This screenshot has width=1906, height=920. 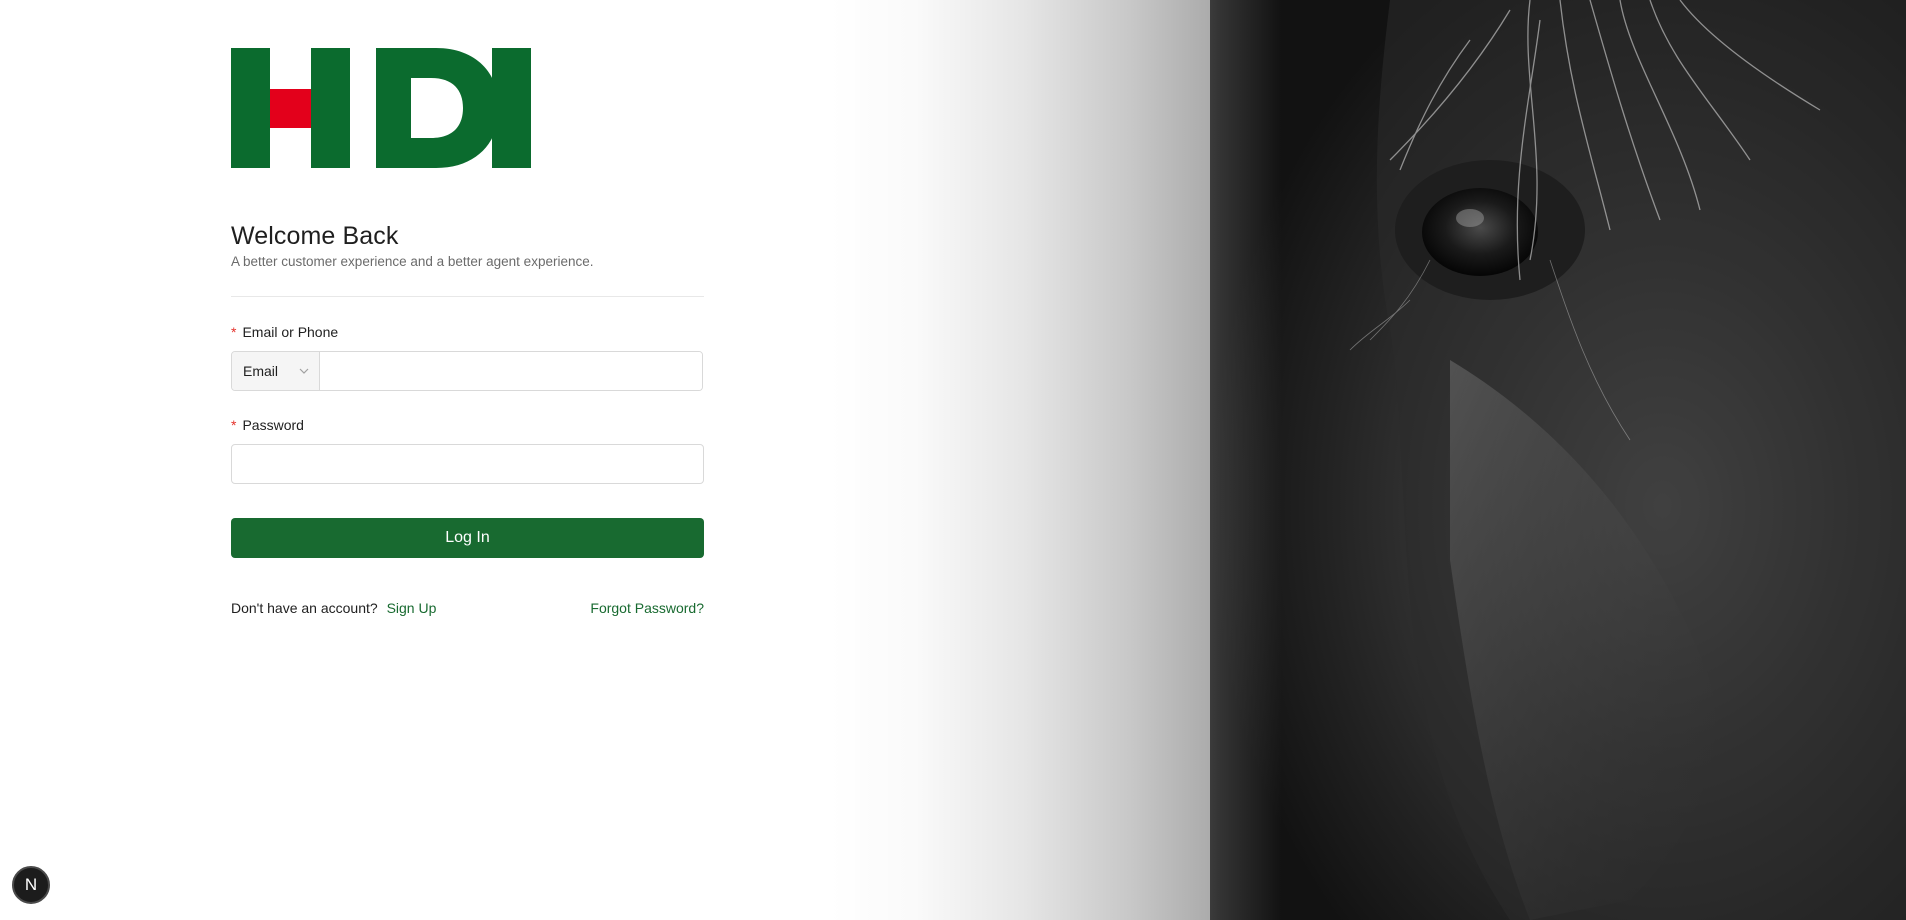 I want to click on email-label: * Email or Phone, so click(x=467, y=332).